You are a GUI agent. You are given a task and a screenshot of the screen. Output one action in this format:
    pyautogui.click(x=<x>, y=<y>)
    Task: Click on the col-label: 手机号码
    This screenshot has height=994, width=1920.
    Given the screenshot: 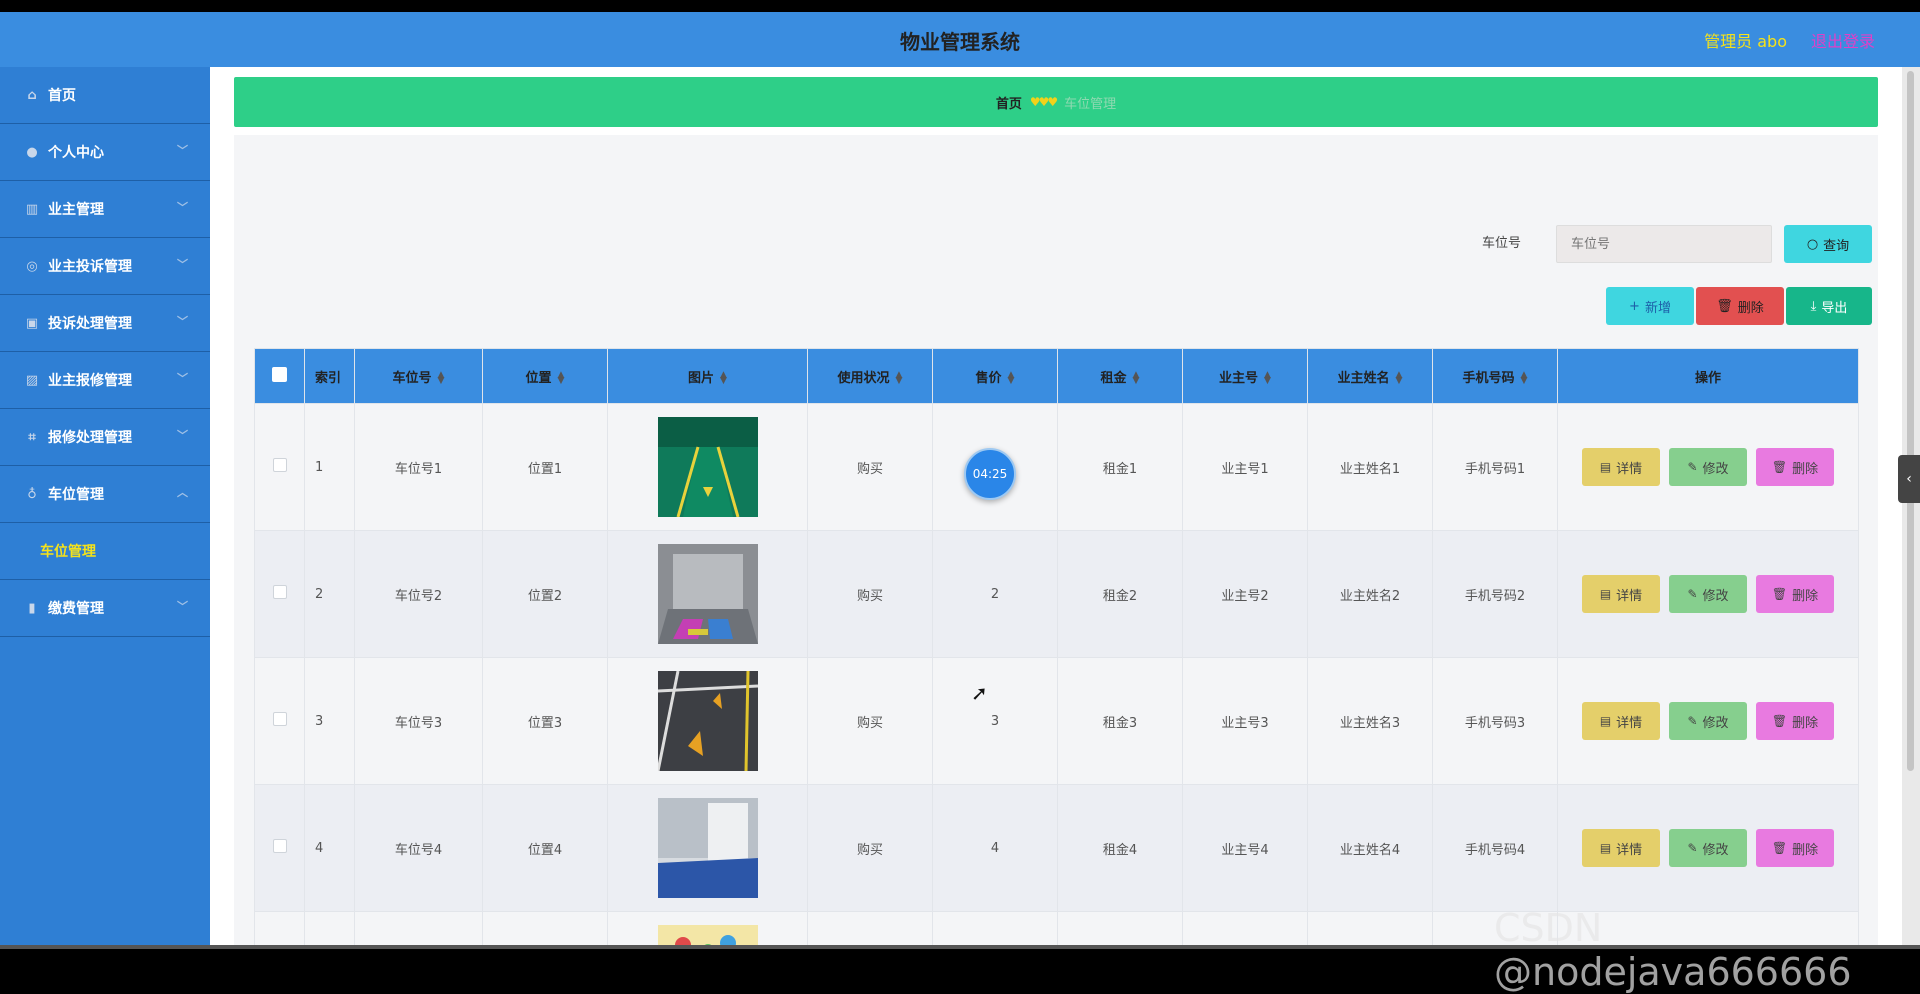 What is the action you would take?
    pyautogui.click(x=1488, y=378)
    